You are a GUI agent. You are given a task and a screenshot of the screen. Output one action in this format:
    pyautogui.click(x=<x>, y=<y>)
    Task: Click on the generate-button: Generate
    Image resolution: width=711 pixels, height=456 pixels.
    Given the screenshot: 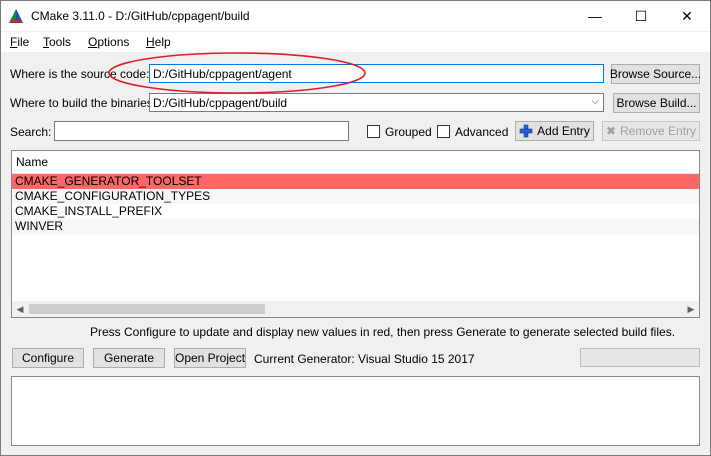 What is the action you would take?
    pyautogui.click(x=129, y=358)
    